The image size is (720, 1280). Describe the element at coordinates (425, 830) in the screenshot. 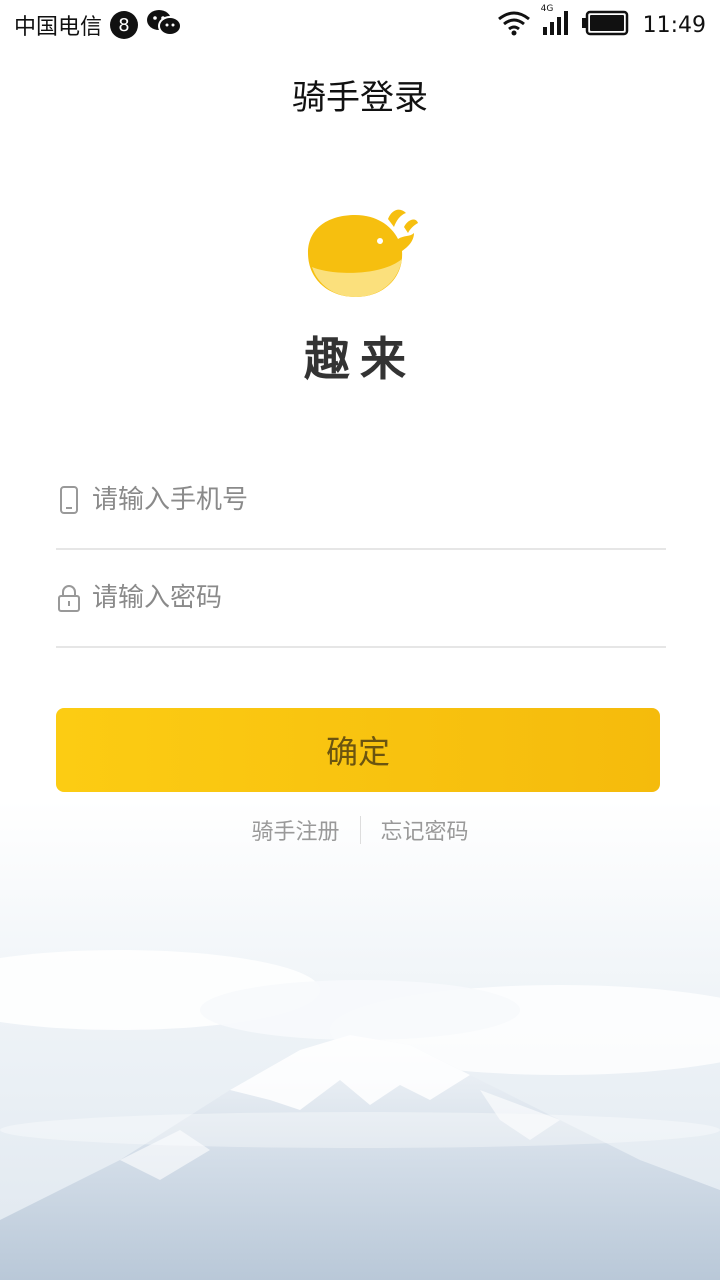

I see `forgot-password-link: 忘记密码` at that location.